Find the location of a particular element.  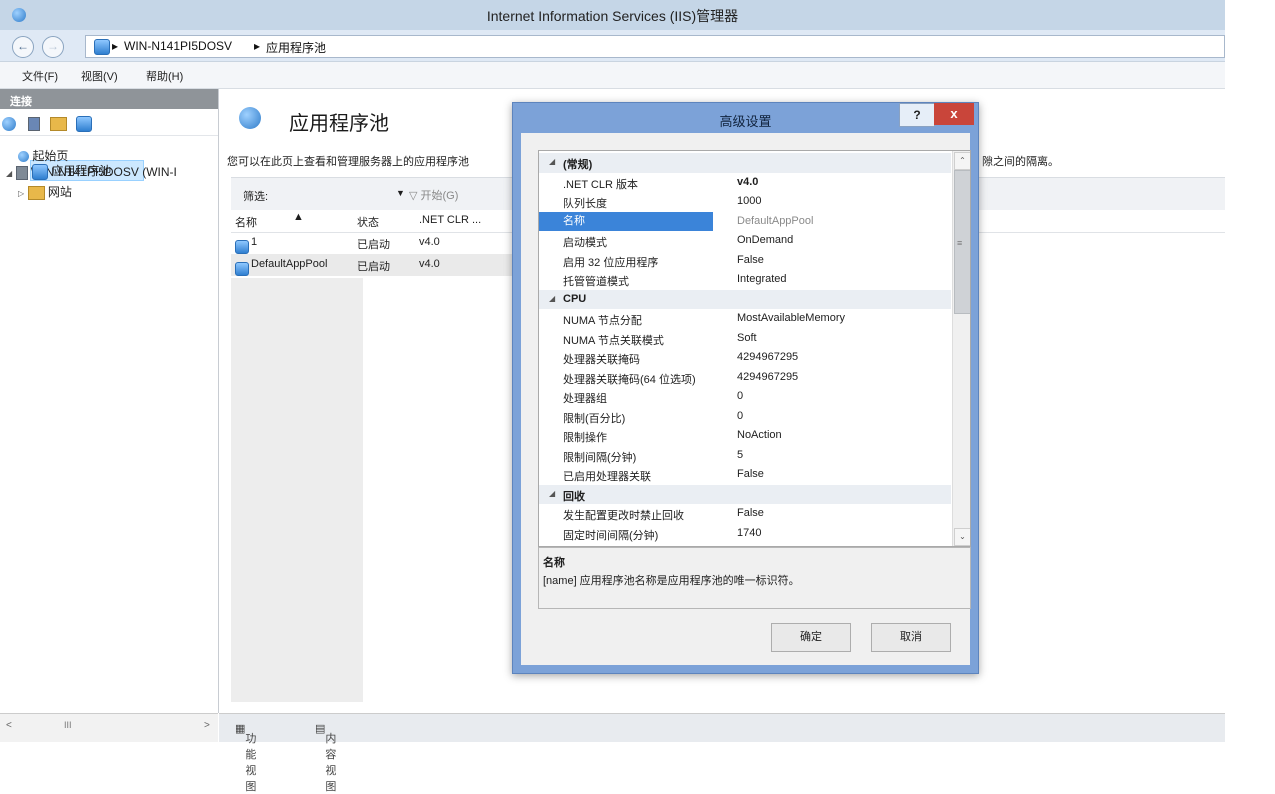

property-row: 队列长度 1000 is located at coordinates (745, 202).